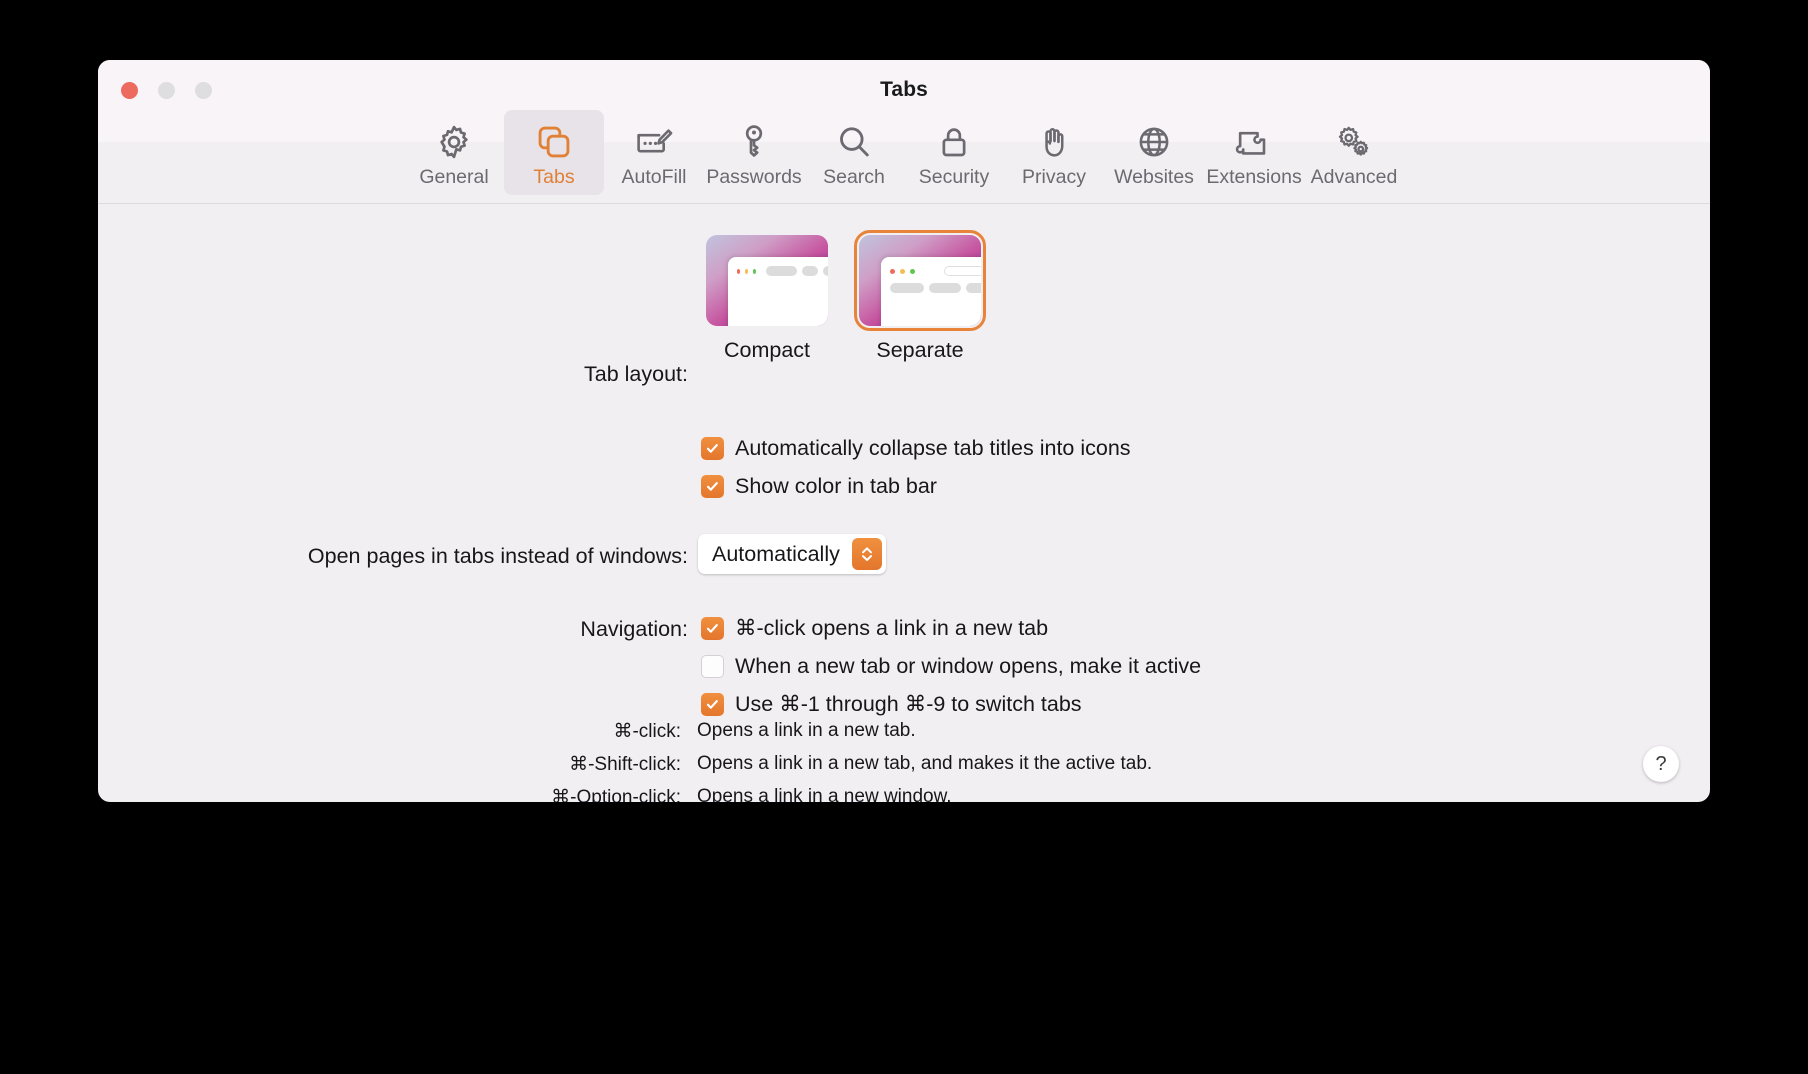 This screenshot has height=1074, width=1808. What do you see at coordinates (754, 142) in the screenshot?
I see `key-icon` at bounding box center [754, 142].